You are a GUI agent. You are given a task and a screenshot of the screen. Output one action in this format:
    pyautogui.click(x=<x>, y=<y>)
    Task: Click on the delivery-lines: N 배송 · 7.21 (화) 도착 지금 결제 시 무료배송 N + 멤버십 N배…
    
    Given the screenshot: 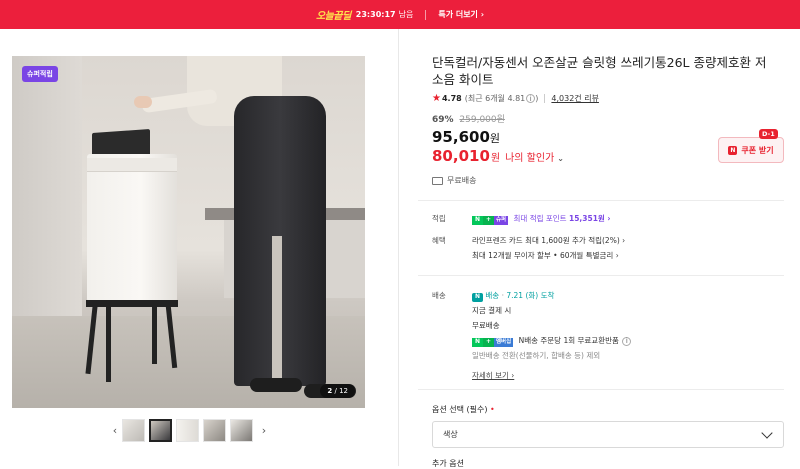 What is the action you would take?
    pyautogui.click(x=627, y=336)
    